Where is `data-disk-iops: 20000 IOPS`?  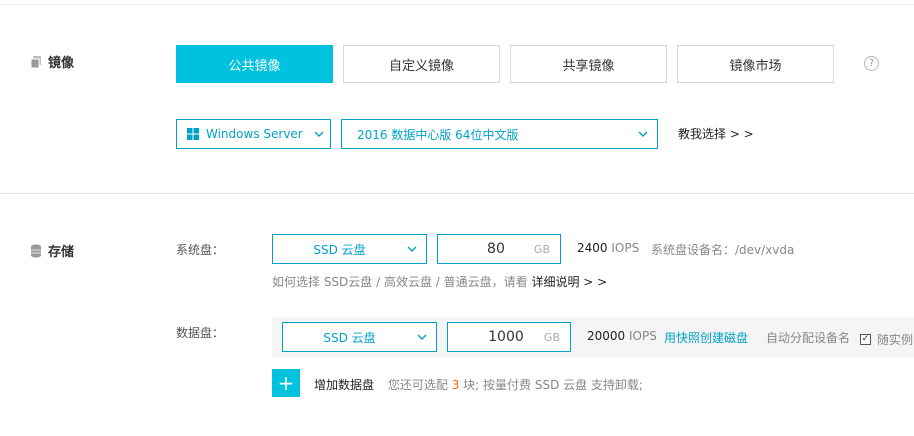 data-disk-iops: 20000 IOPS is located at coordinates (622, 336).